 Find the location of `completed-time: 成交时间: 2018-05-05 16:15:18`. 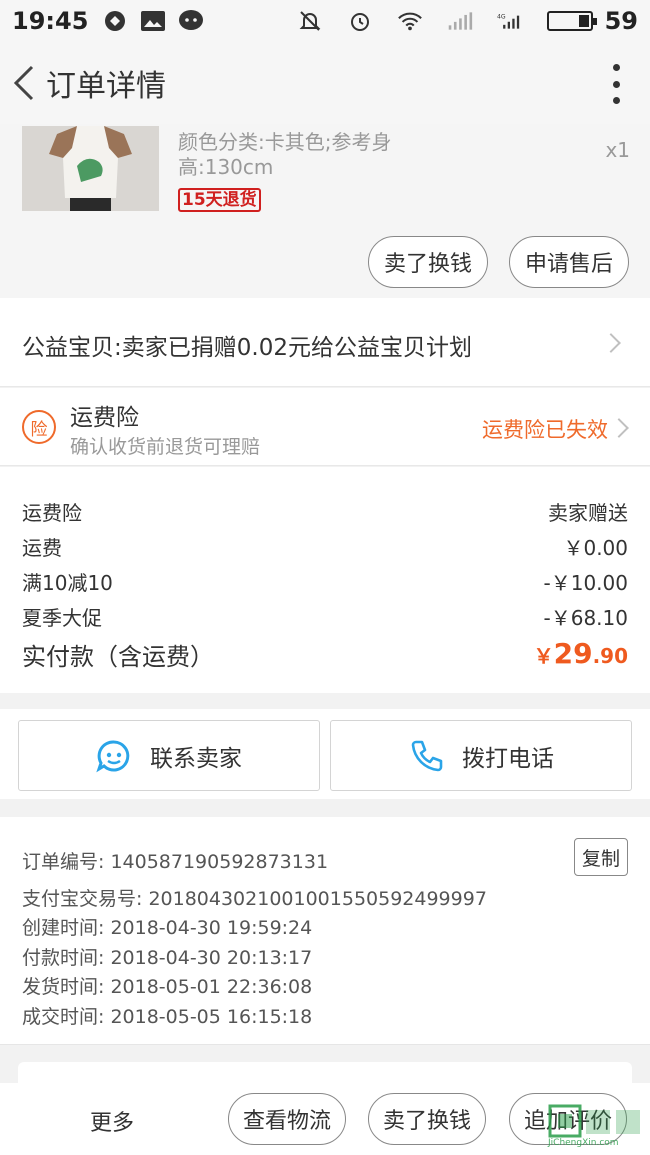

completed-time: 成交时间: 2018-05-05 16:15:18 is located at coordinates (167, 1017).